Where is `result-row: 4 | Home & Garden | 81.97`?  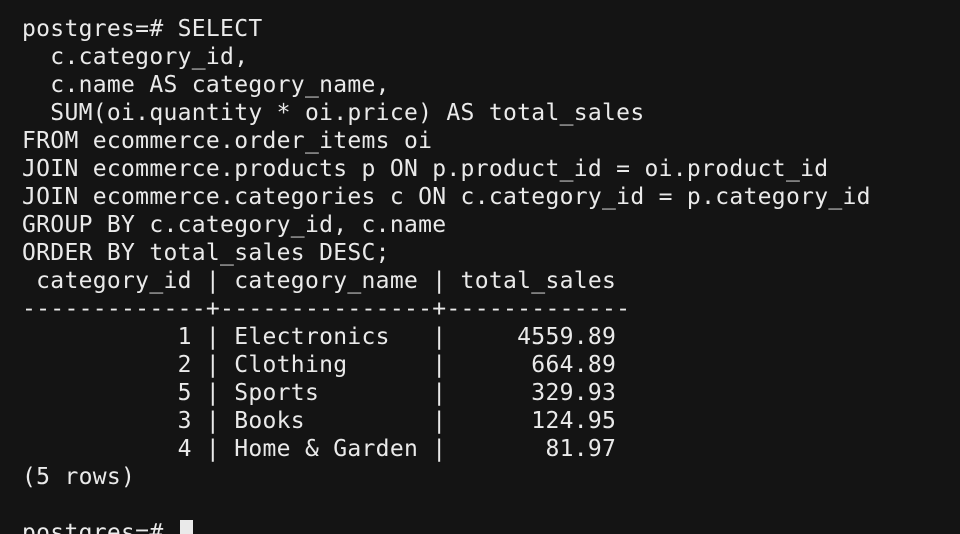
result-row: 4 | Home & Garden | 81.97 is located at coordinates (319, 449).